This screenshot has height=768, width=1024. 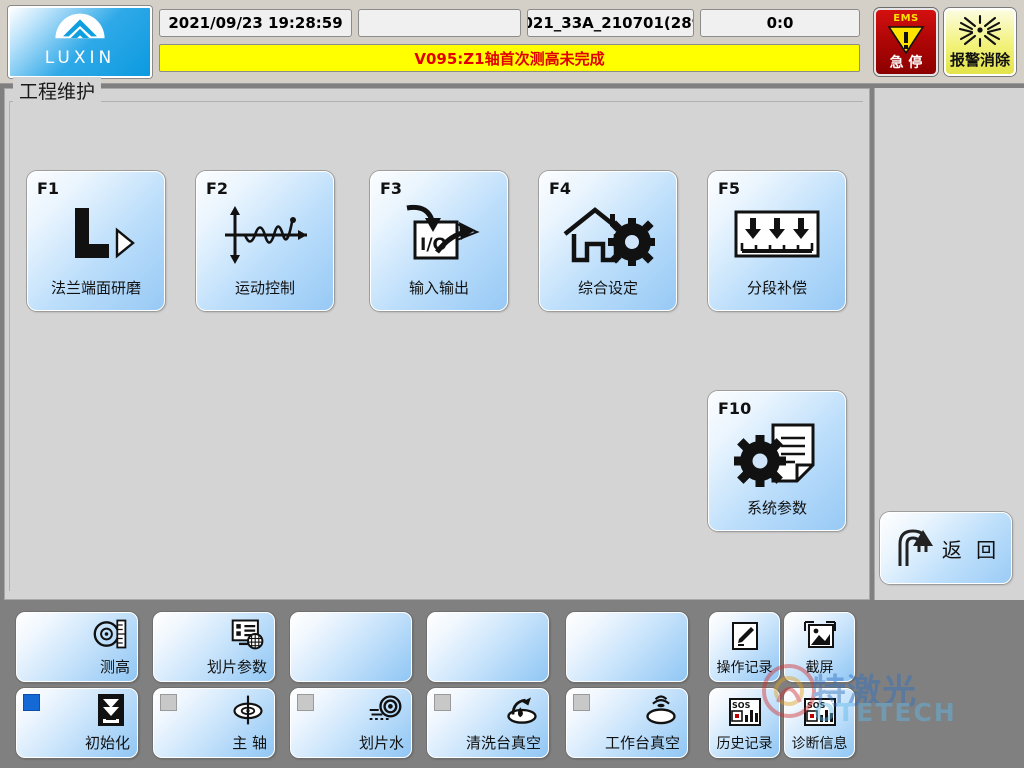 What do you see at coordinates (777, 235) in the screenshot?
I see `segment-compensation-icon` at bounding box center [777, 235].